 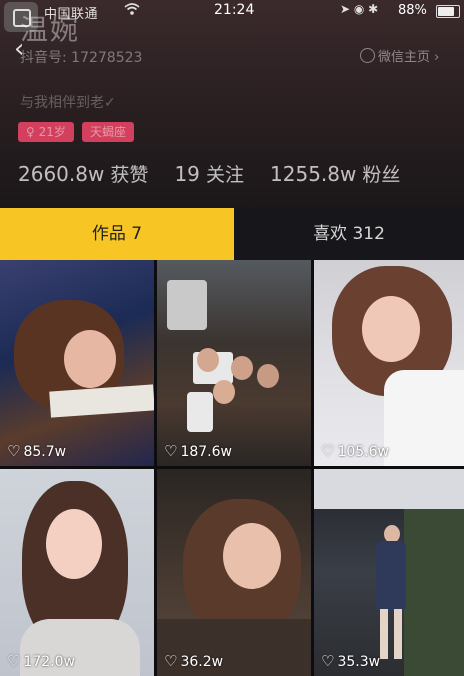 I want to click on like-count-label: 35.3w, so click(x=359, y=662).